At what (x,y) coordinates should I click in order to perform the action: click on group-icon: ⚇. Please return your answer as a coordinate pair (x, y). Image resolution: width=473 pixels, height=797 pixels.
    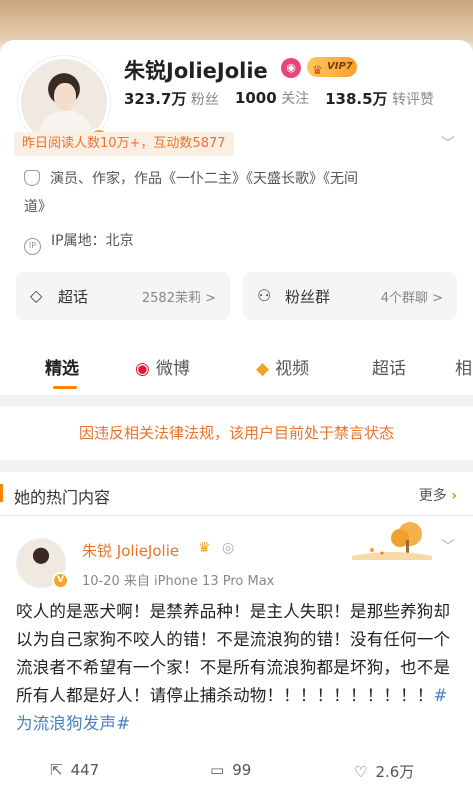
    Looking at the image, I should click on (264, 295).